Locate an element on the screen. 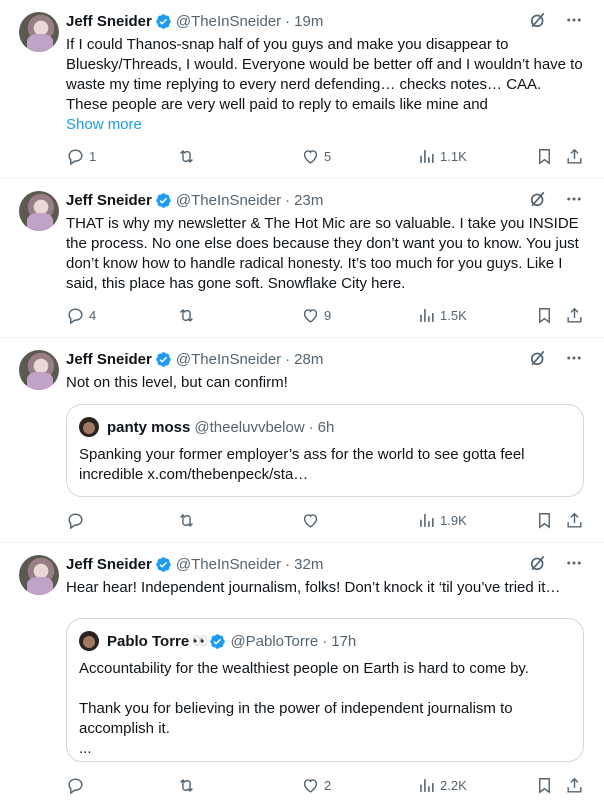 The width and height of the screenshot is (604, 805). quoted-author-handle: @PabloTorre is located at coordinates (274, 641).